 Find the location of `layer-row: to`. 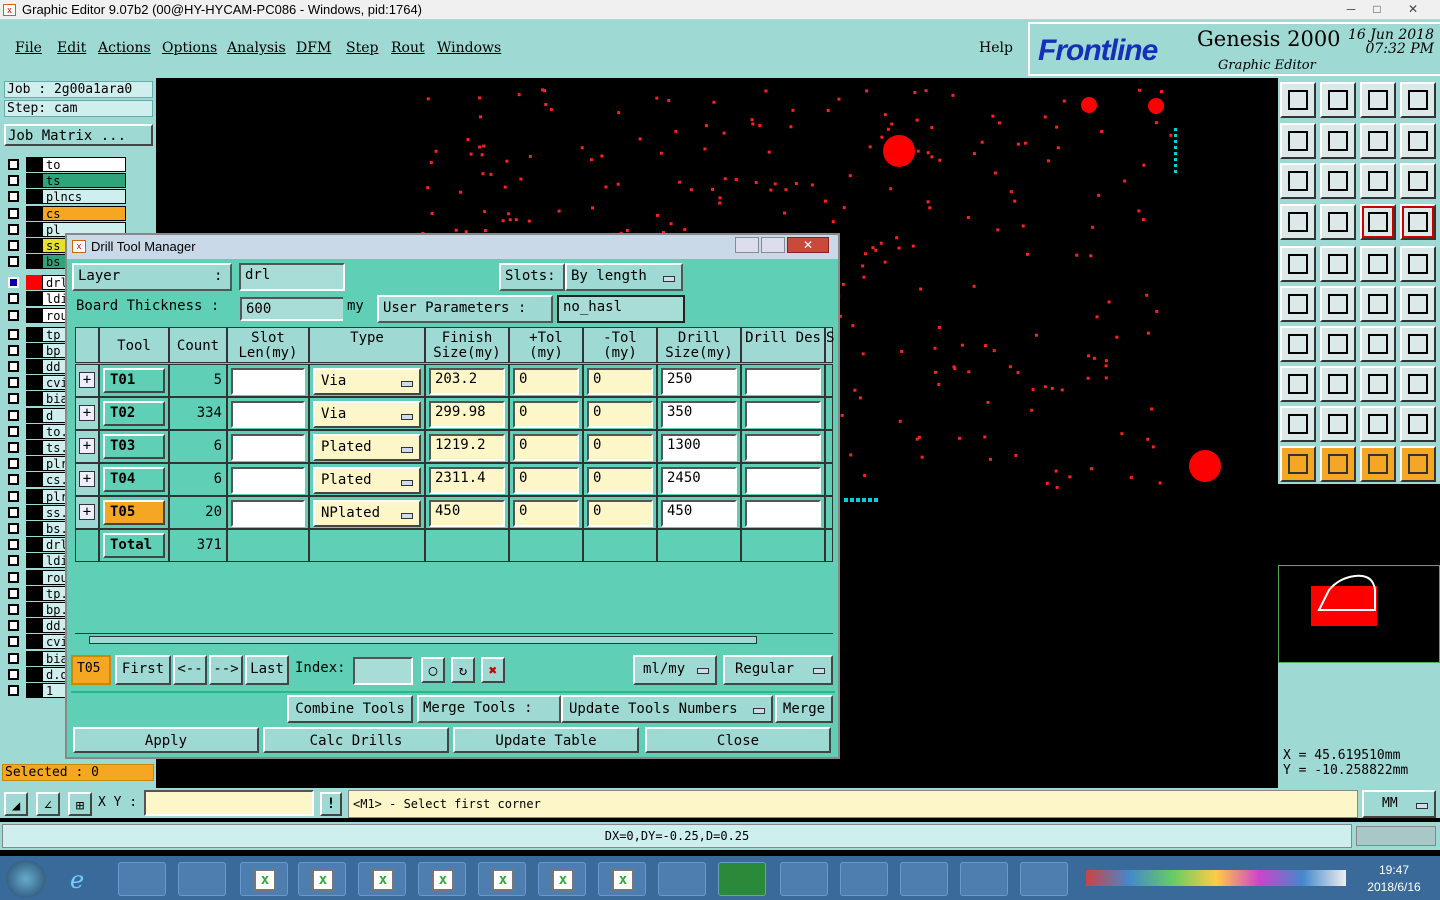

layer-row: to is located at coordinates (65, 164).